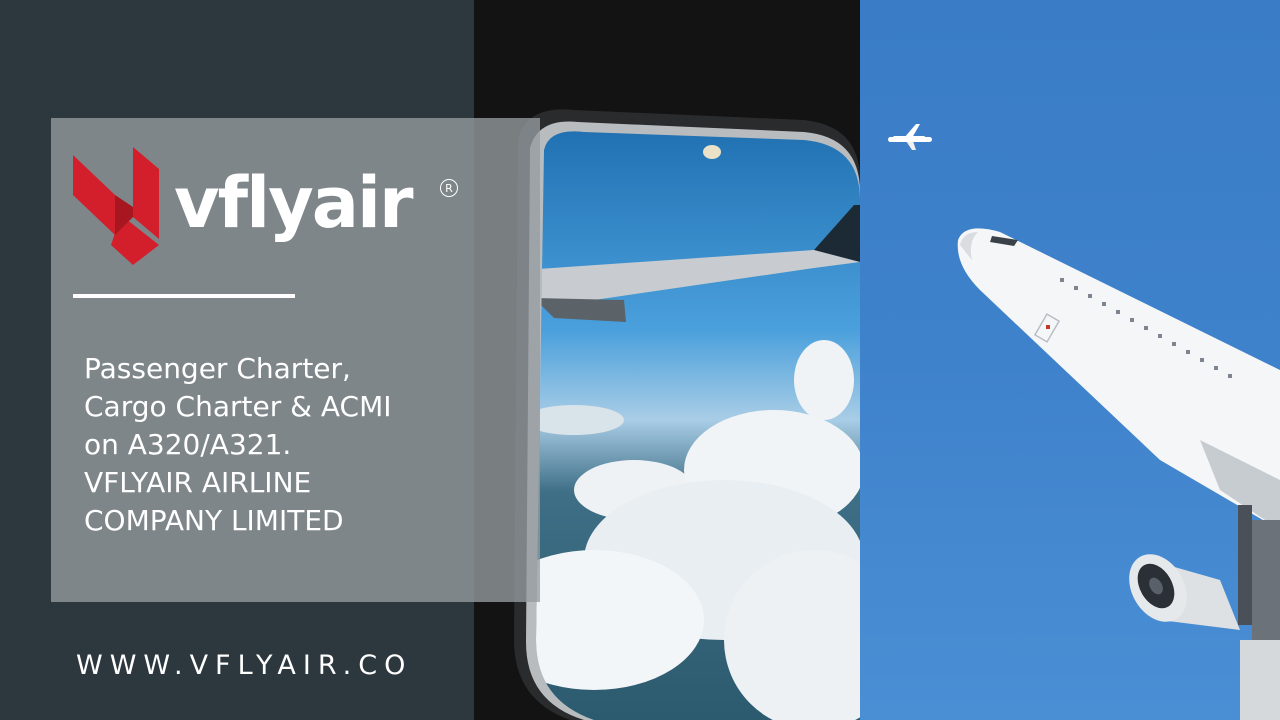  I want to click on tagline-line: VFLYAIR AIRLINE, so click(198, 482).